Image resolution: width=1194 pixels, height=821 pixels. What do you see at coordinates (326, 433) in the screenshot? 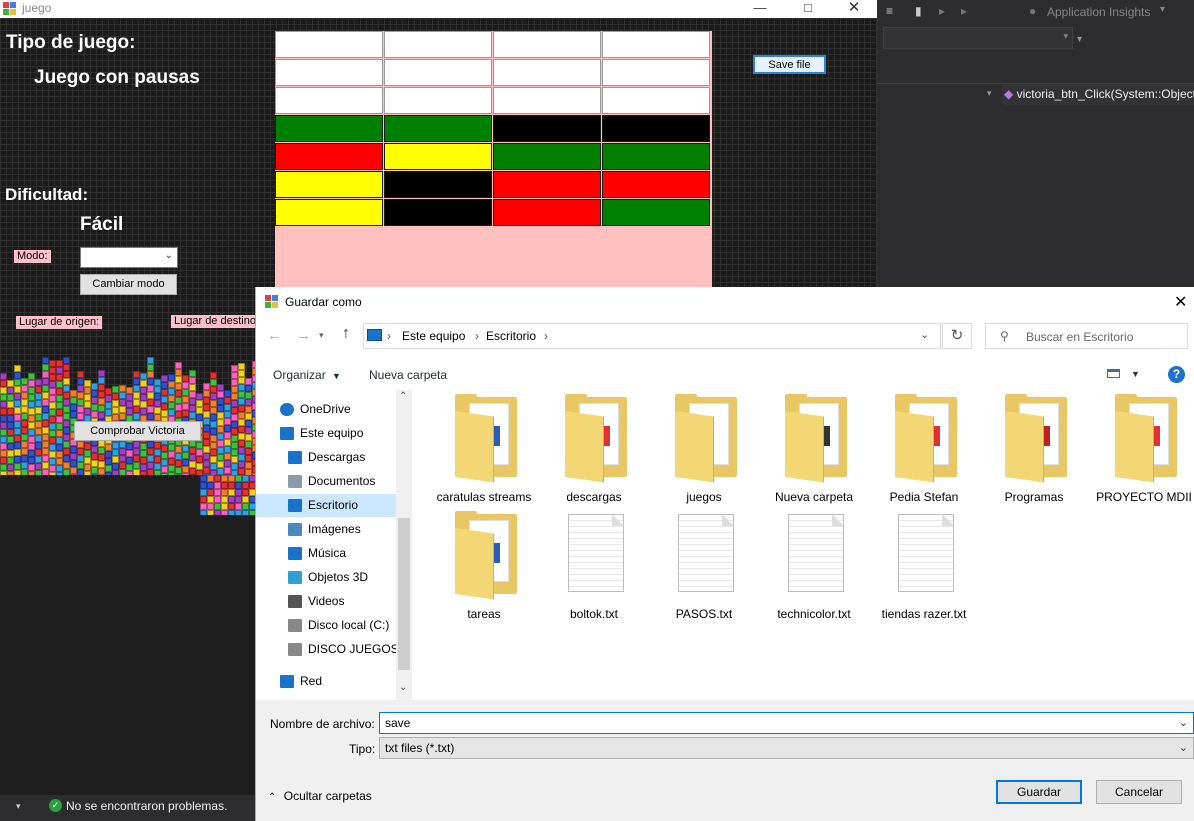
I see `nav-item: Este equipo` at bounding box center [326, 433].